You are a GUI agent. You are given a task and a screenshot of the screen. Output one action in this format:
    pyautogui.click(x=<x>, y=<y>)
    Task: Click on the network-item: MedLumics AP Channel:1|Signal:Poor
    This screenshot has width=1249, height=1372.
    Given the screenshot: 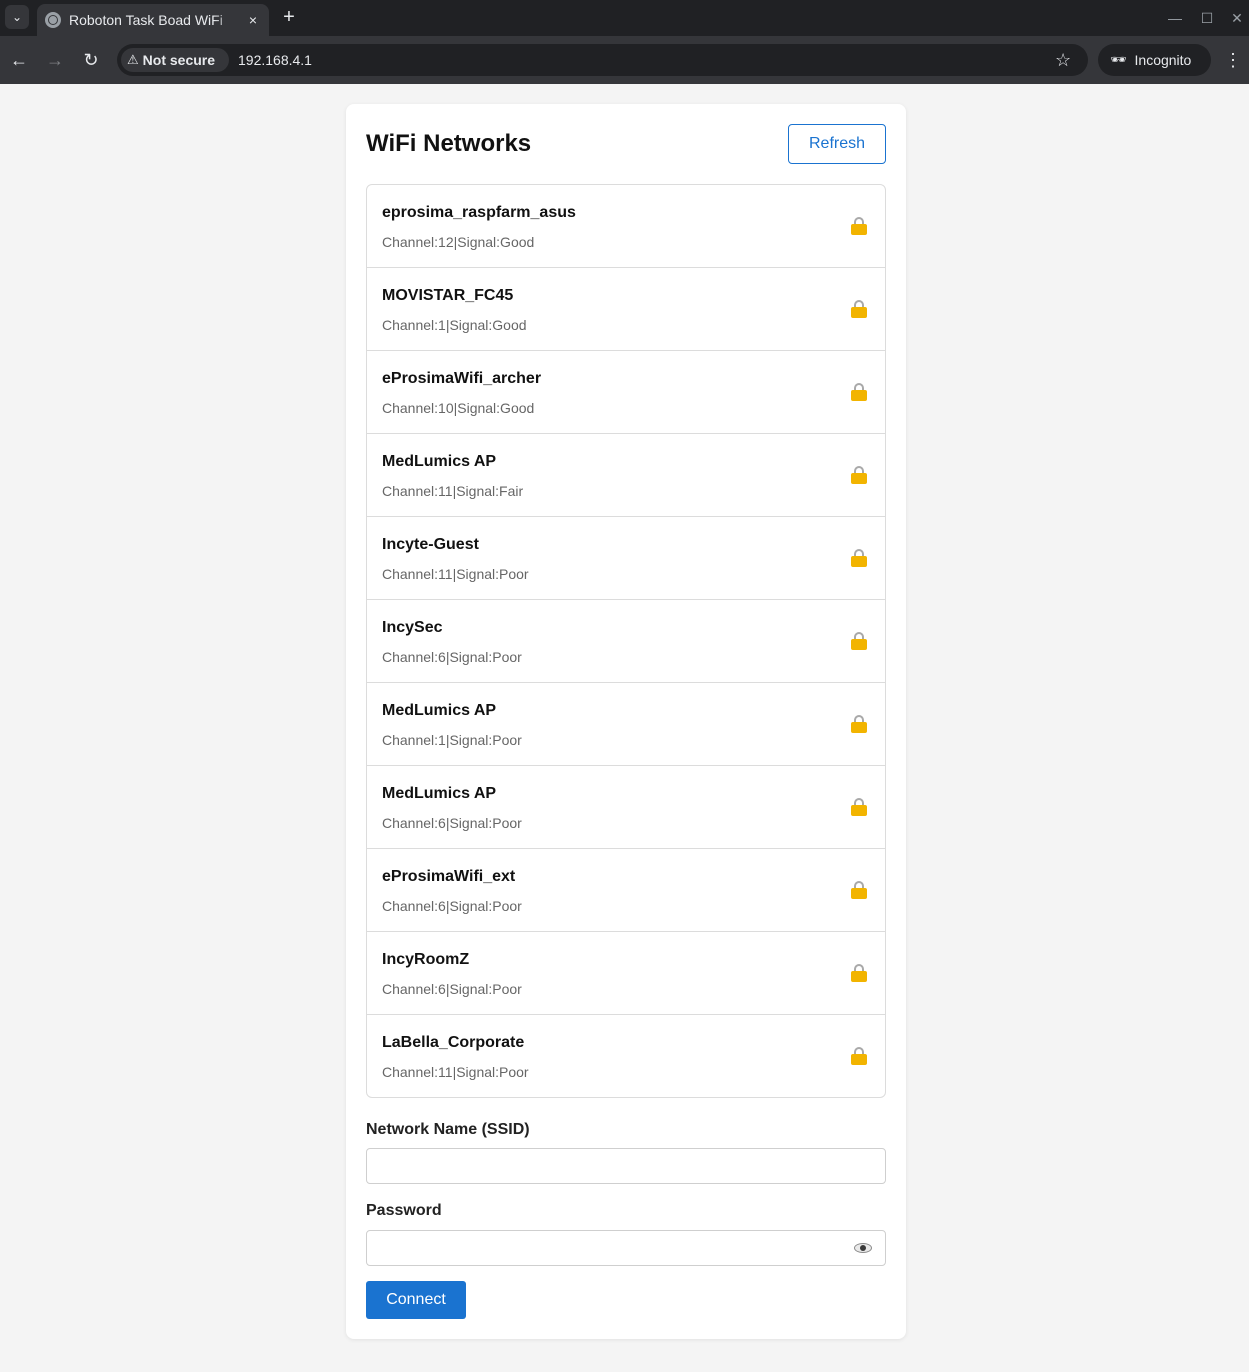 What is the action you would take?
    pyautogui.click(x=626, y=724)
    